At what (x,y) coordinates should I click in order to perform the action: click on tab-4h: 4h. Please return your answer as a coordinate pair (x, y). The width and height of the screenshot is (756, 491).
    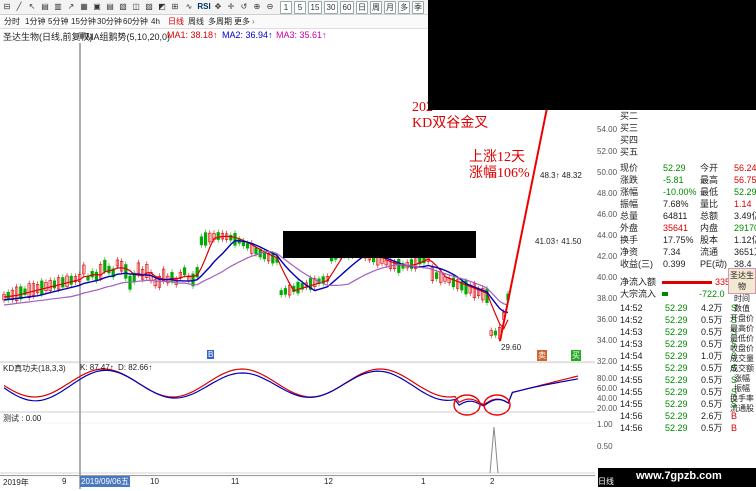
    Looking at the image, I should click on (155, 21).